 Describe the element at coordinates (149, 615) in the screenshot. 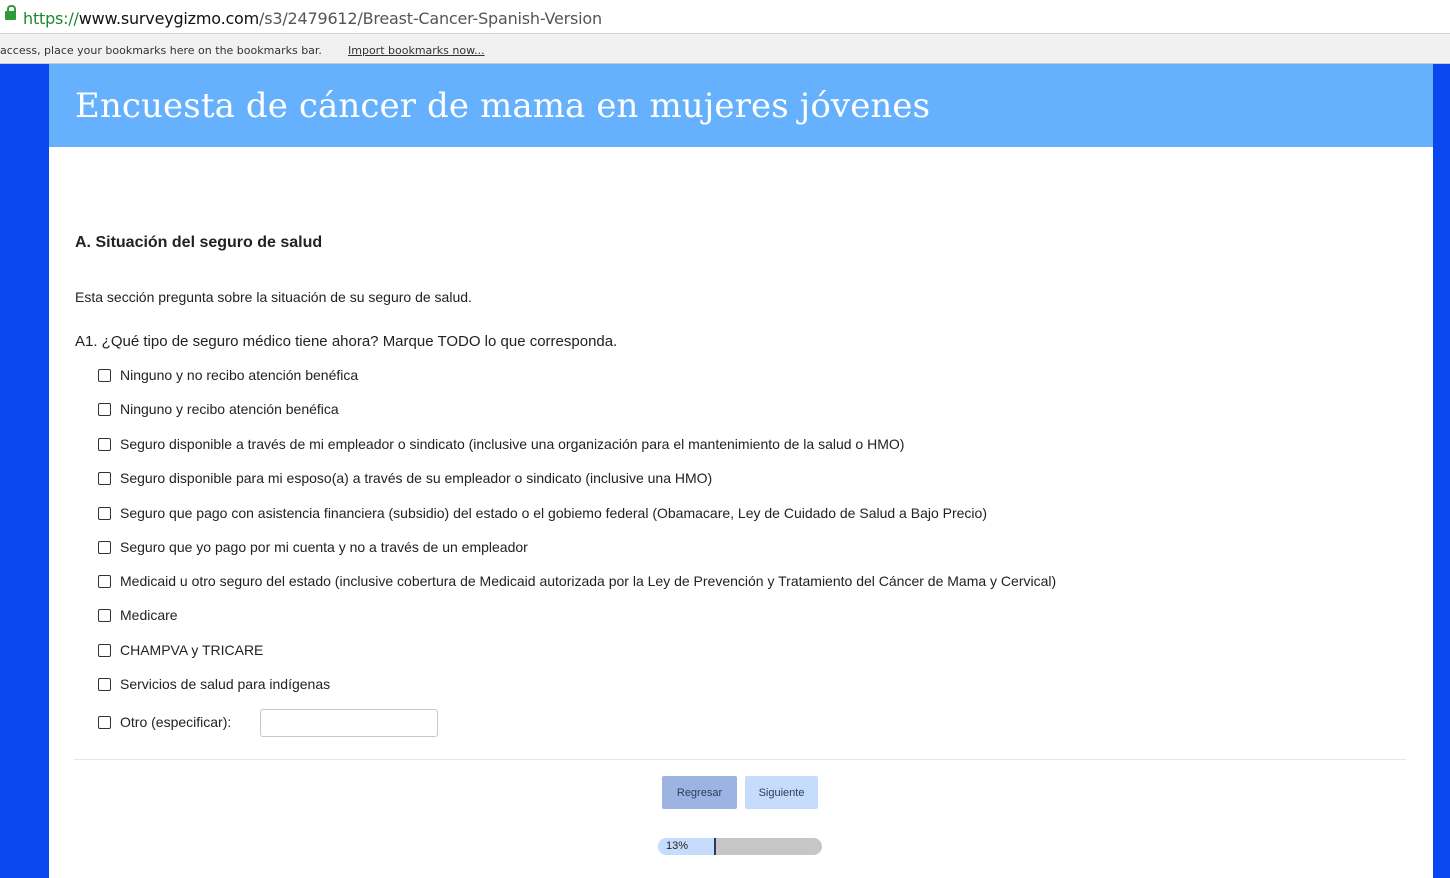

I see `option-label: Medicare` at that location.